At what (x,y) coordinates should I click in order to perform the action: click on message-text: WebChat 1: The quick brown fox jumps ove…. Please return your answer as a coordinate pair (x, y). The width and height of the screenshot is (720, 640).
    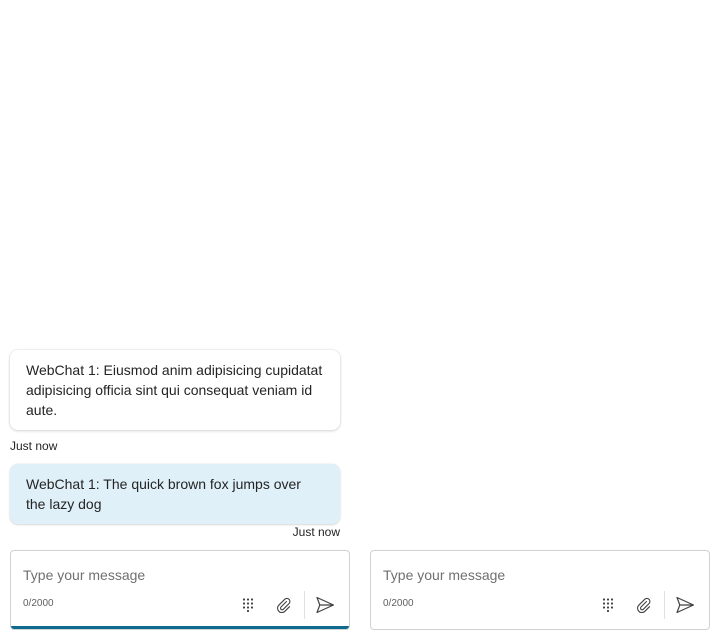
    Looking at the image, I should click on (163, 494).